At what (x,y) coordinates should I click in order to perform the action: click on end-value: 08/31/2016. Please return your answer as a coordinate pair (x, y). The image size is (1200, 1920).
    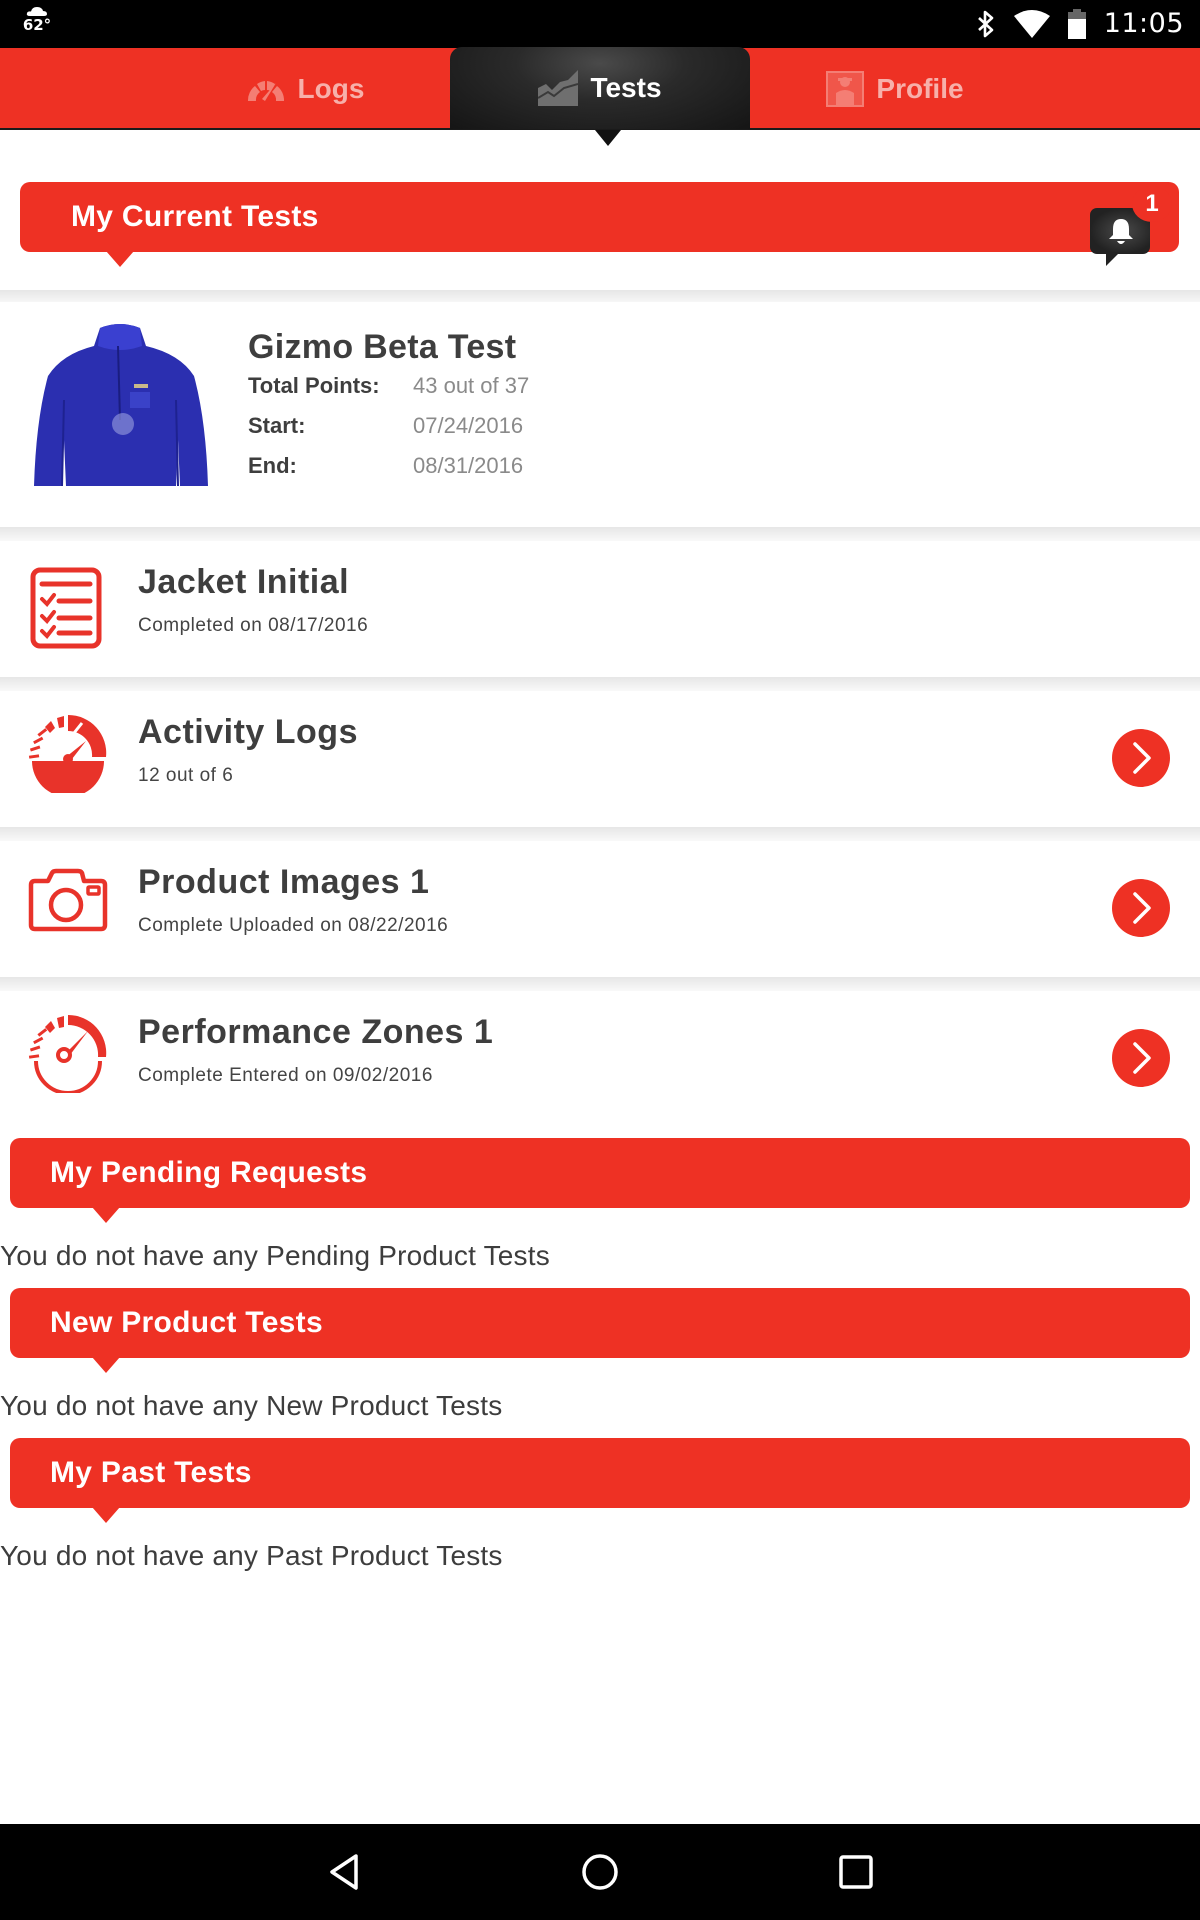
    Looking at the image, I should click on (468, 465).